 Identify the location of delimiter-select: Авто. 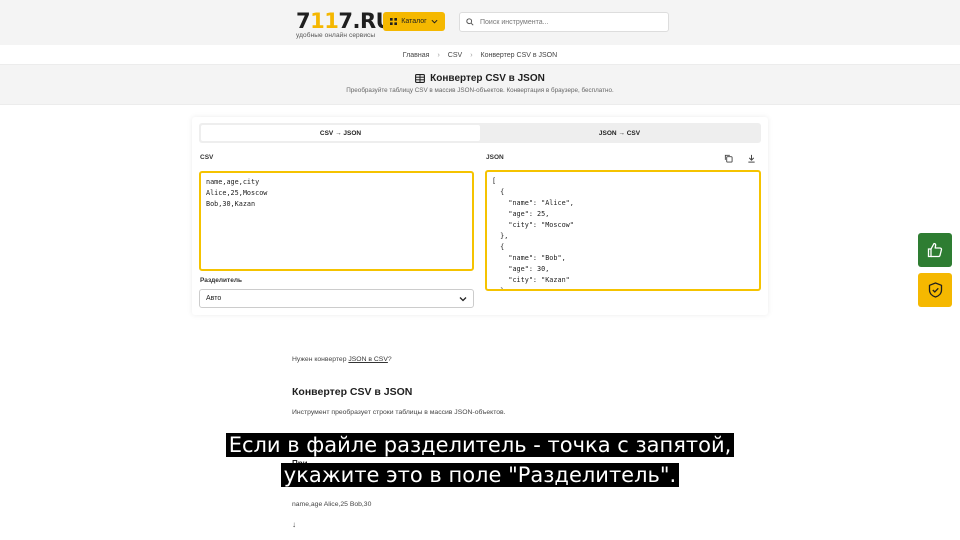
(336, 298).